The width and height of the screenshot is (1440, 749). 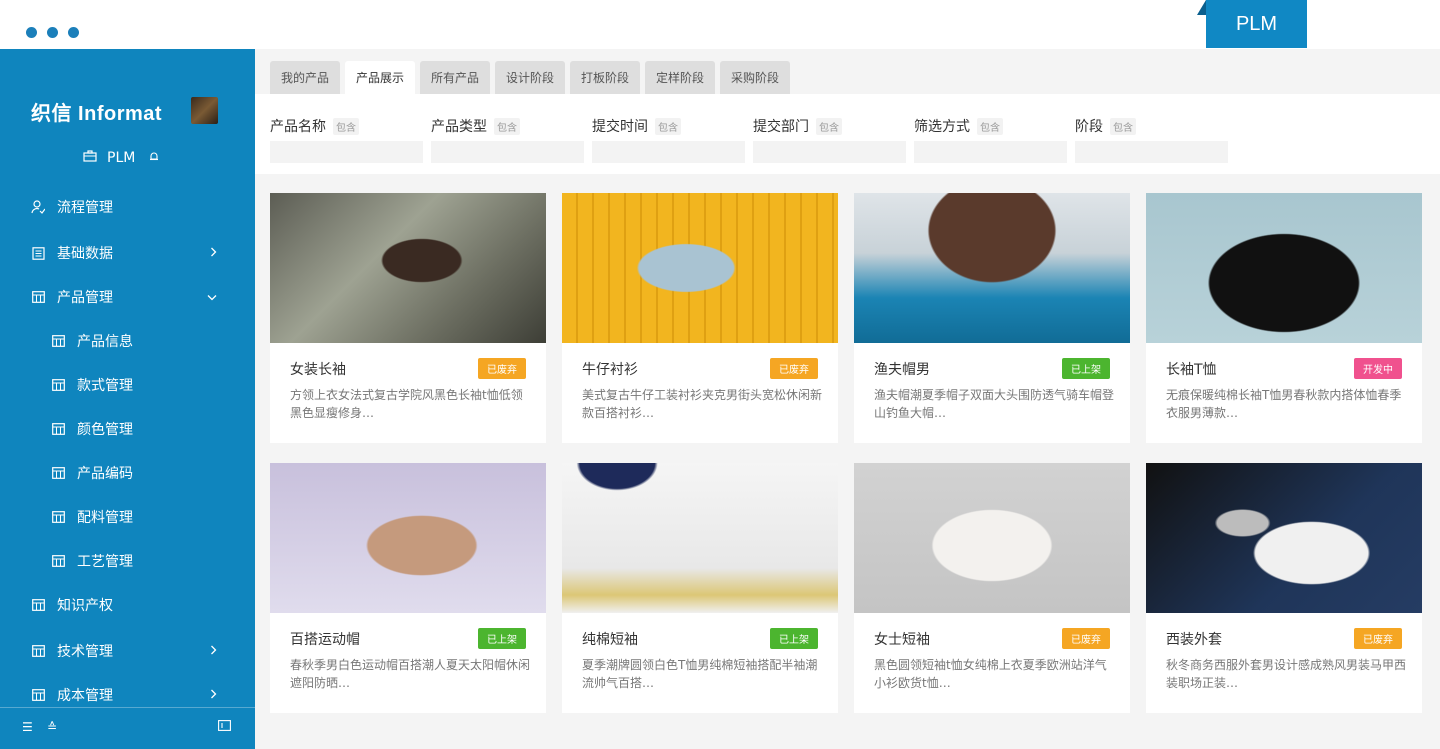 What do you see at coordinates (127, 207) in the screenshot?
I see `sidebar-item-1: 流程管理` at bounding box center [127, 207].